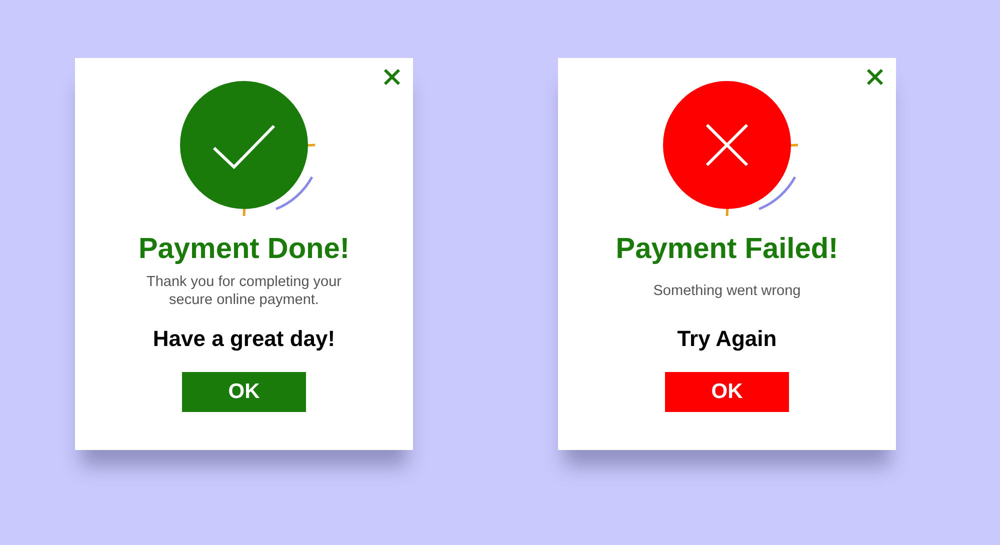  What do you see at coordinates (244, 291) in the screenshot?
I see `dialog-message: Thank you for completing your secure online payment.` at bounding box center [244, 291].